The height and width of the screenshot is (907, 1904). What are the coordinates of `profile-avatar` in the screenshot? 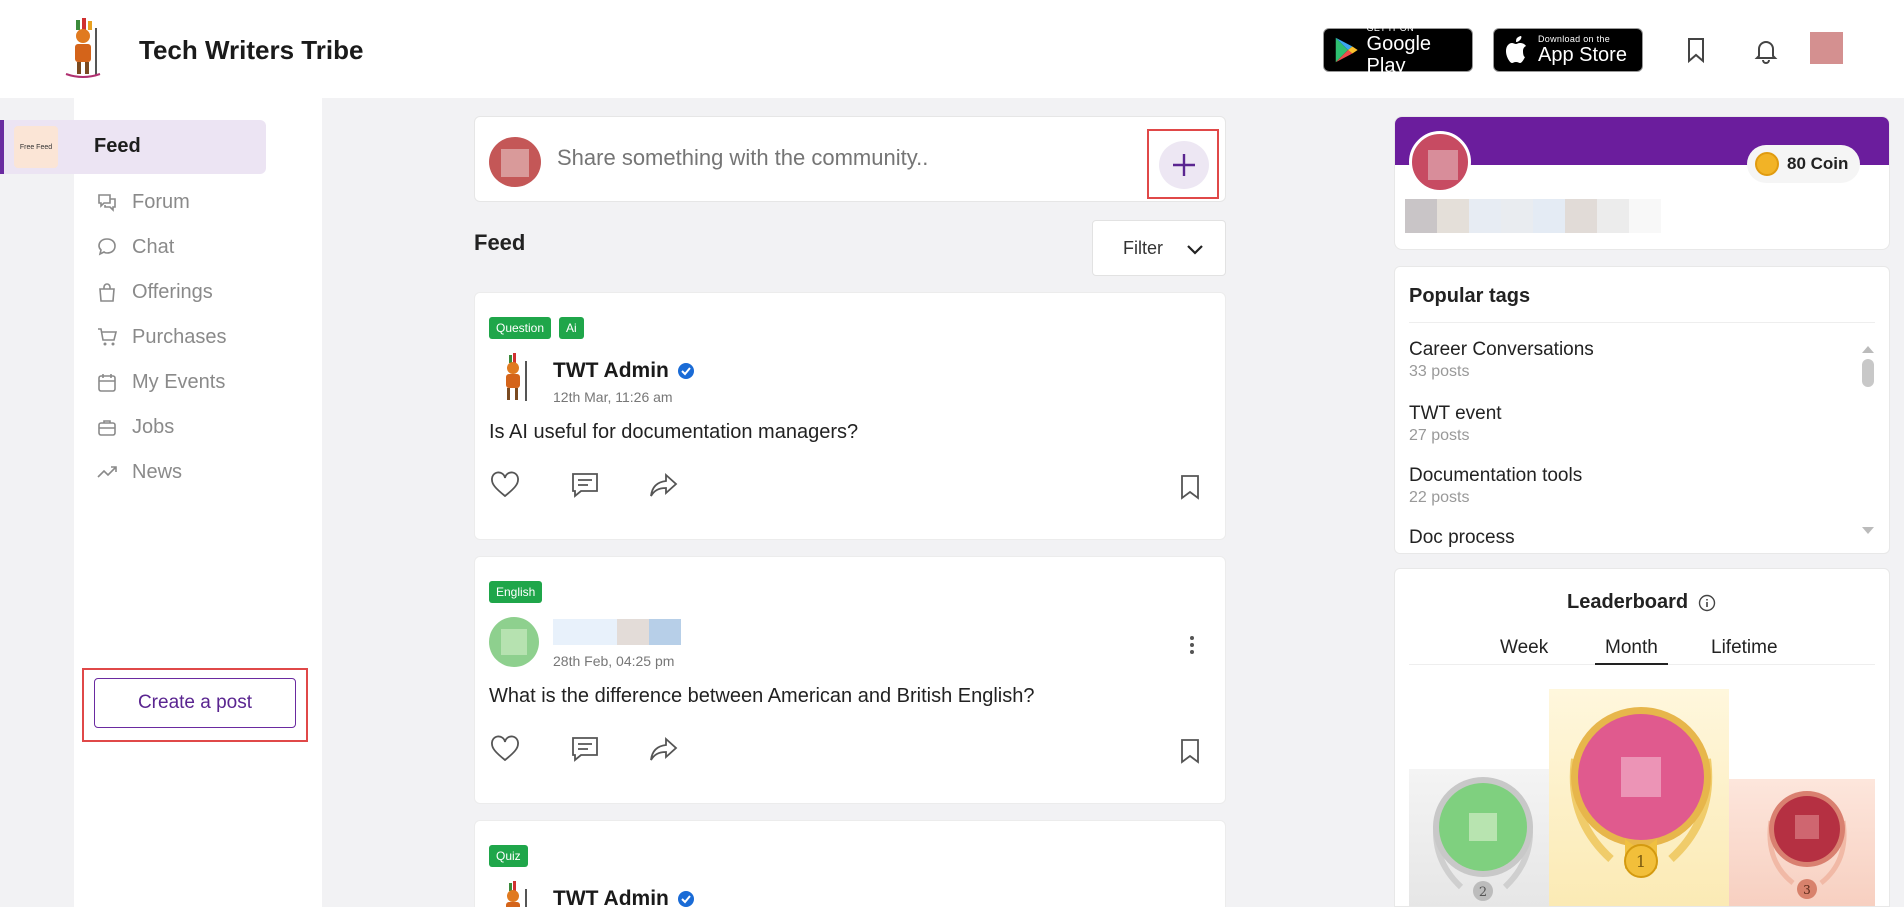 It's located at (1440, 162).